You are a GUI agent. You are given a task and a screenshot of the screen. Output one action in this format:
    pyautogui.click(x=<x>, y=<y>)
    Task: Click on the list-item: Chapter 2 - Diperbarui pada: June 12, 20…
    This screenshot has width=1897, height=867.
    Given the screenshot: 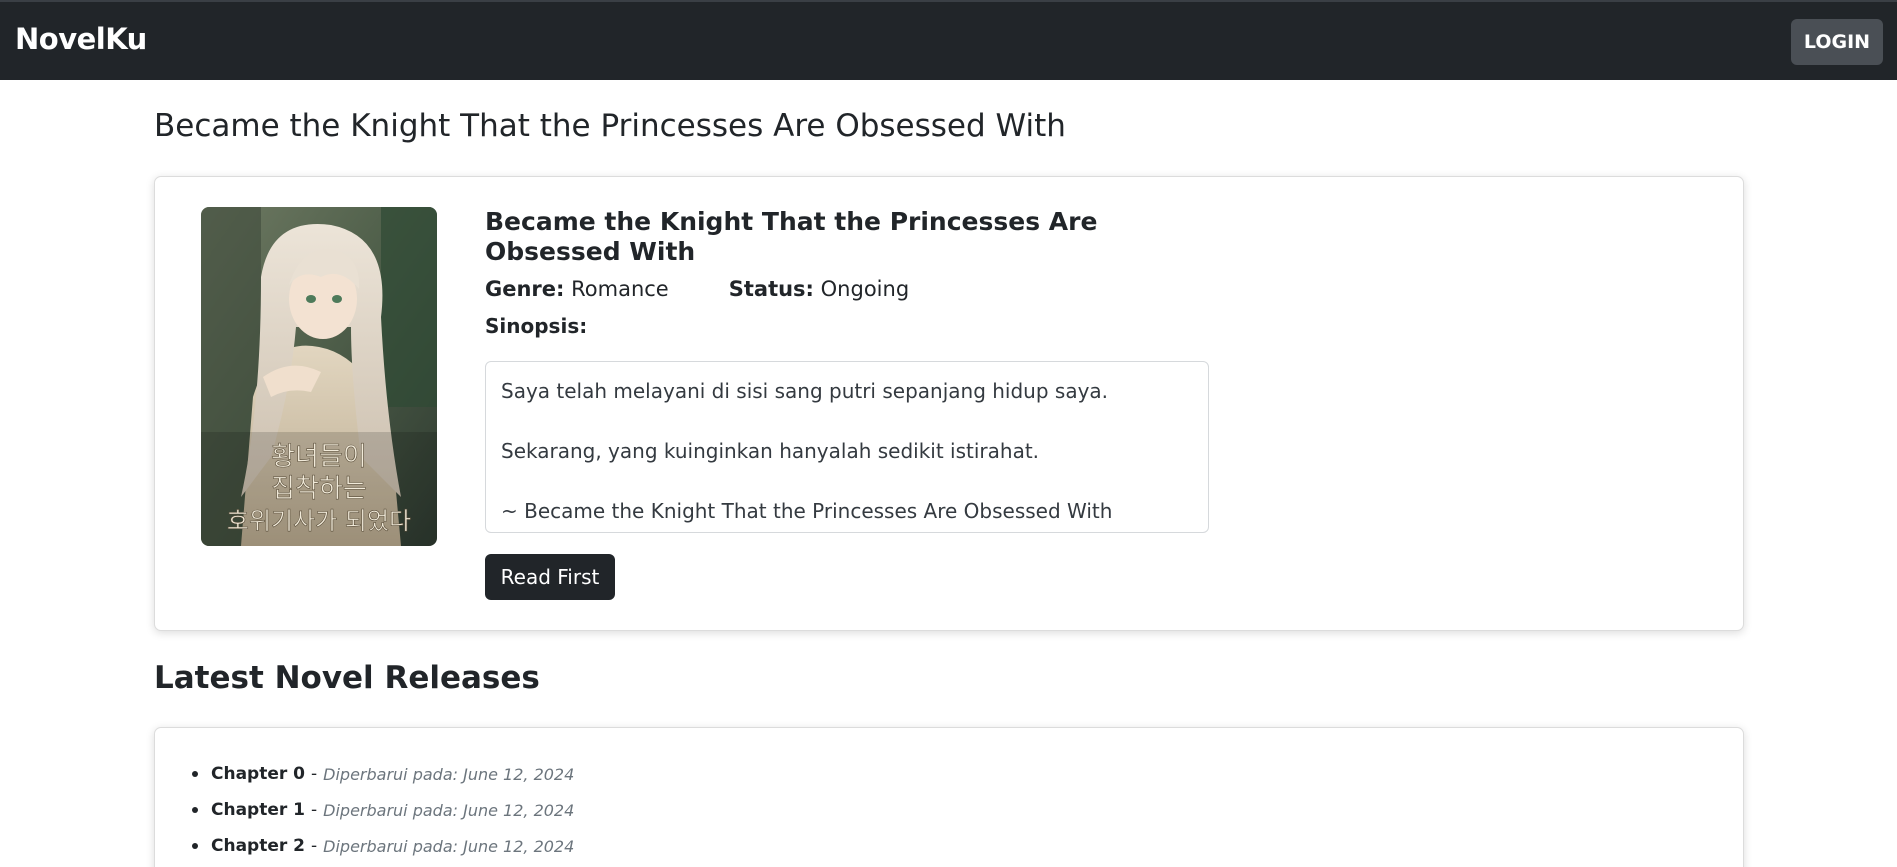 What is the action you would take?
    pyautogui.click(x=382, y=846)
    